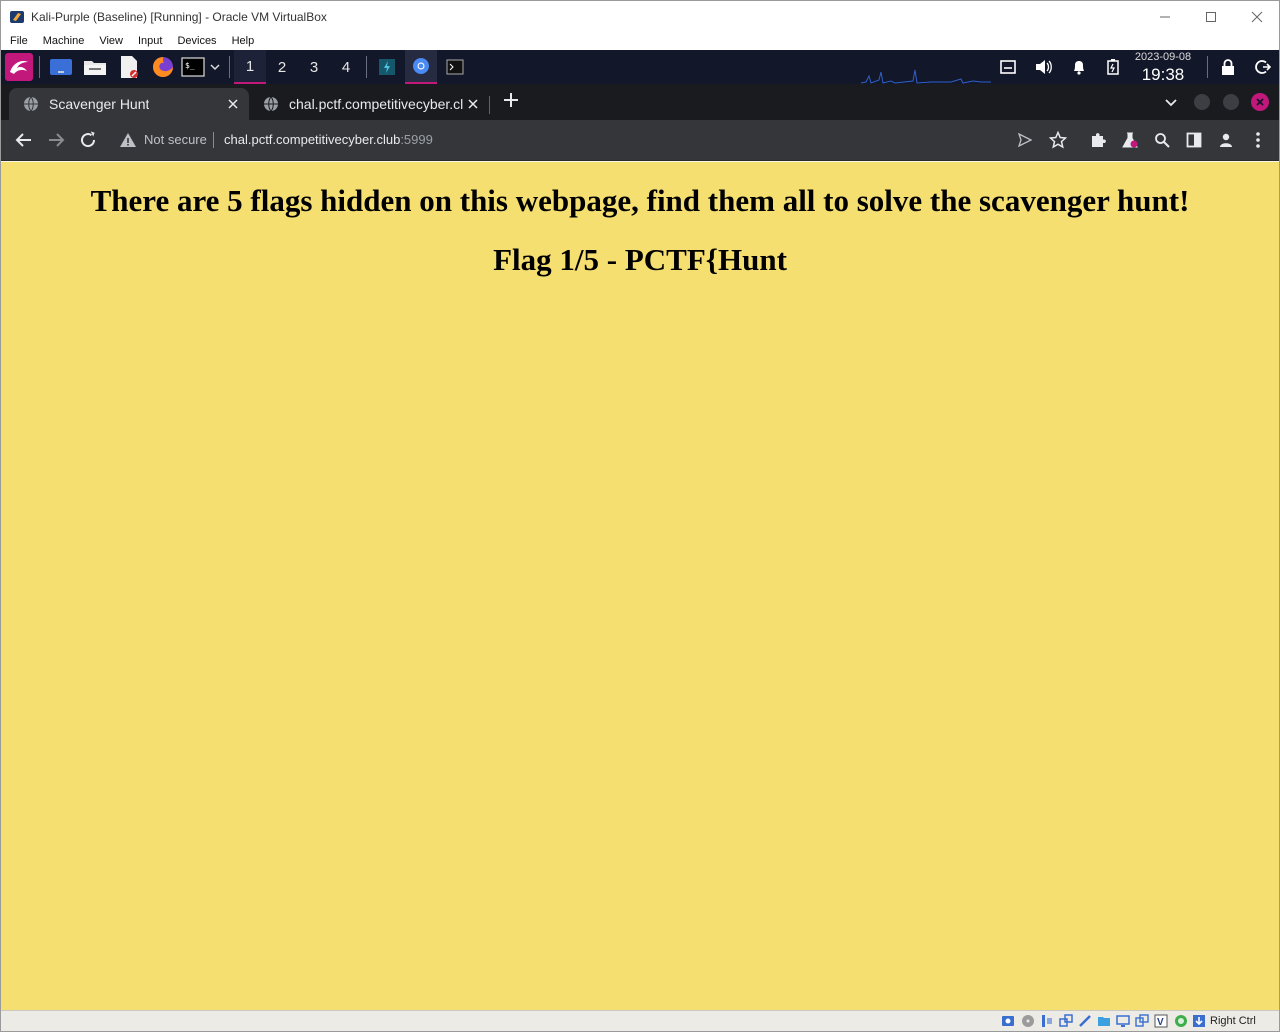  Describe the element at coordinates (1231, 102) in the screenshot. I see `window-maximize-button` at that location.